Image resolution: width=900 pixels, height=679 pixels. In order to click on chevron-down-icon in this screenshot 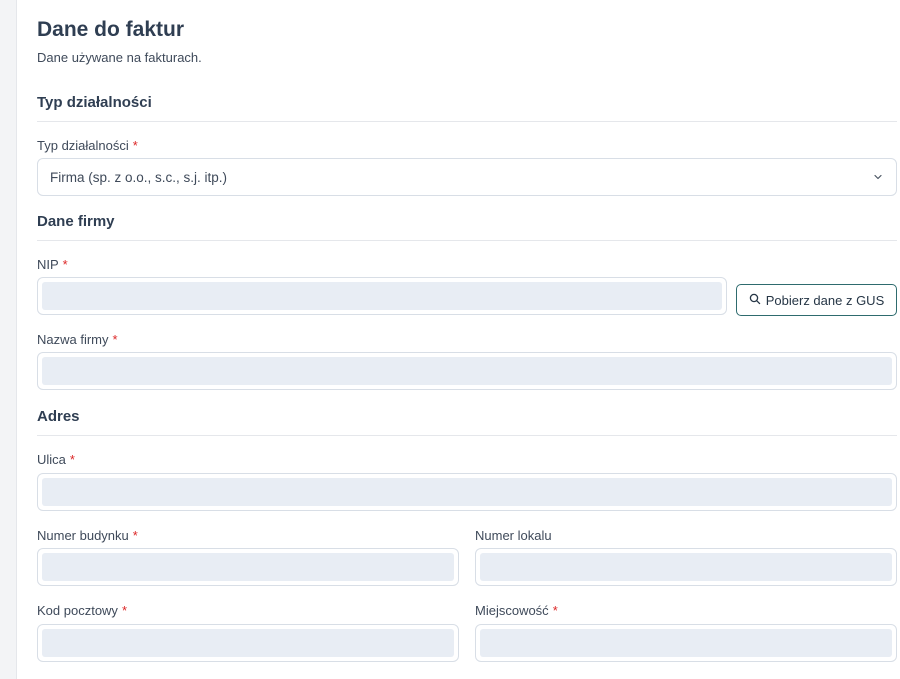, I will do `click(878, 177)`.